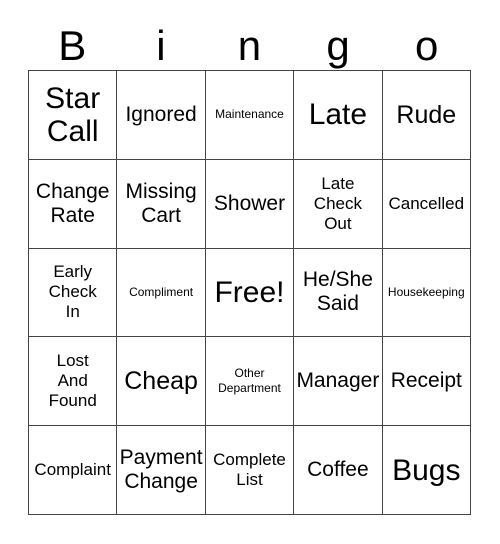 The image size is (500, 544). I want to click on bingo-cell-label: Late, so click(338, 115).